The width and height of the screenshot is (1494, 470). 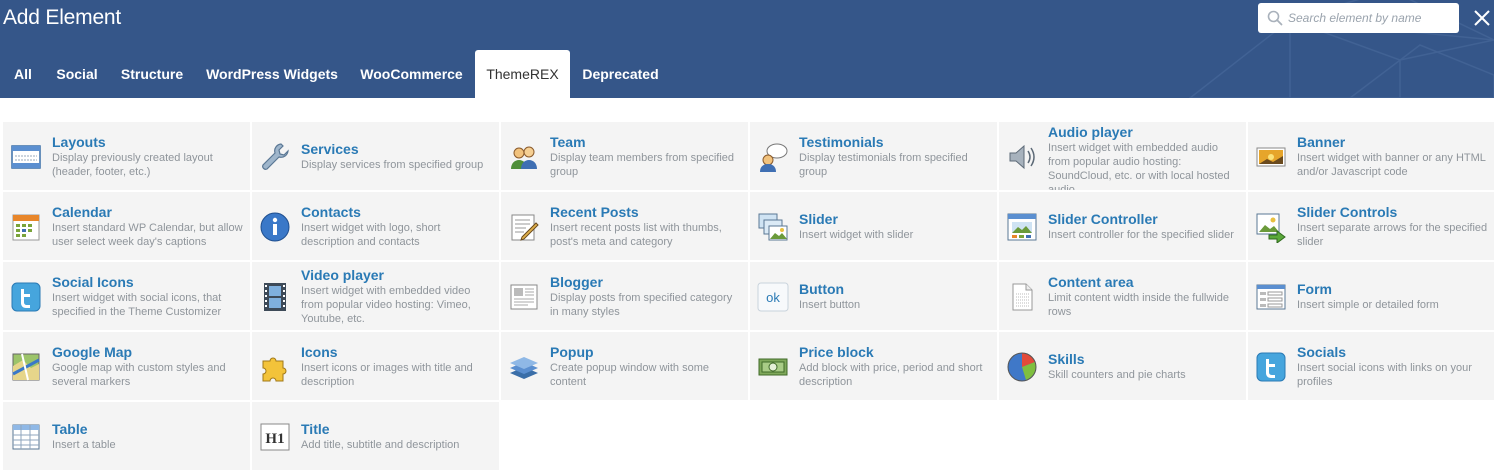 I want to click on film-icon, so click(x=275, y=297).